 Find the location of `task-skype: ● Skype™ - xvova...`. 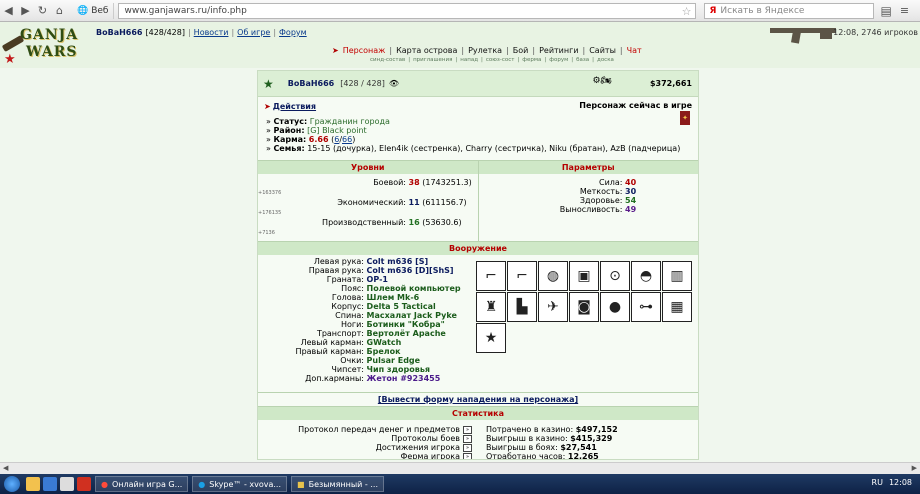

task-skype: ● Skype™ - xvova... is located at coordinates (240, 484).